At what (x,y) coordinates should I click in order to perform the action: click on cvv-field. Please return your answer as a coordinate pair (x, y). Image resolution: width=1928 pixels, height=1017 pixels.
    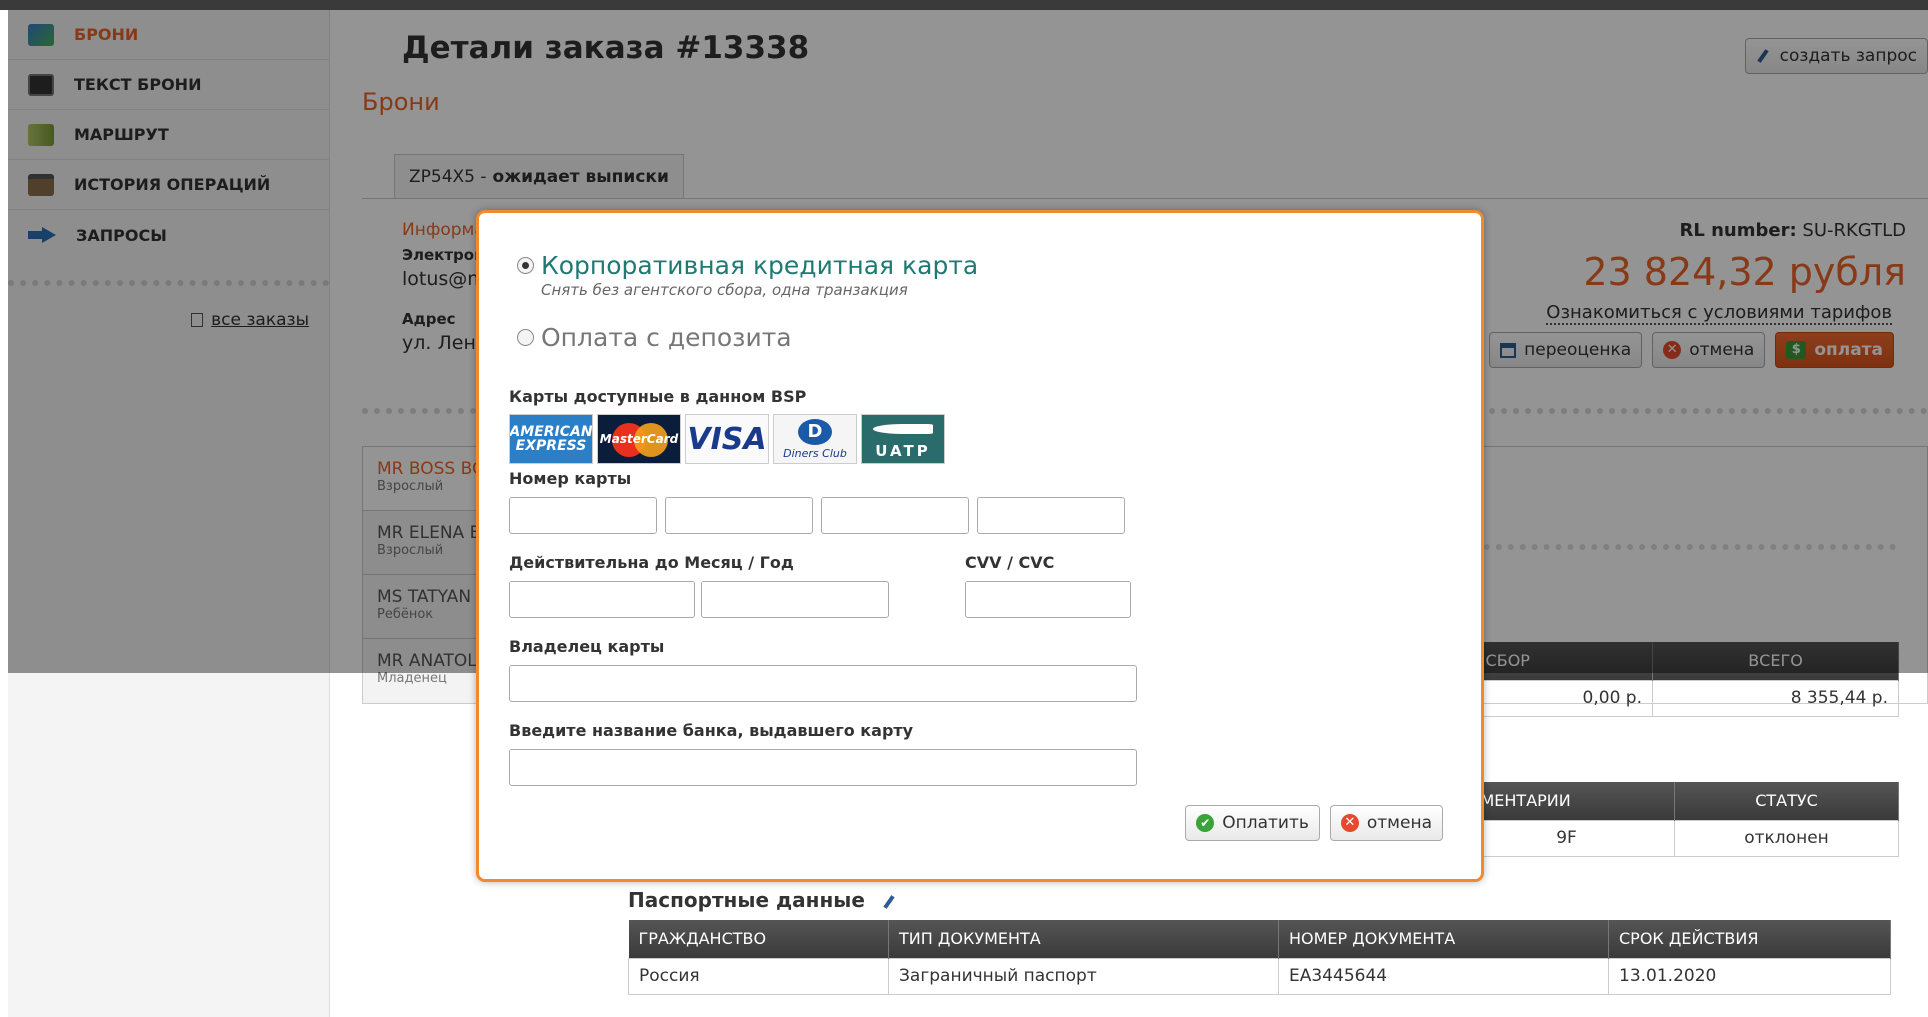
    Looking at the image, I should click on (1048, 599).